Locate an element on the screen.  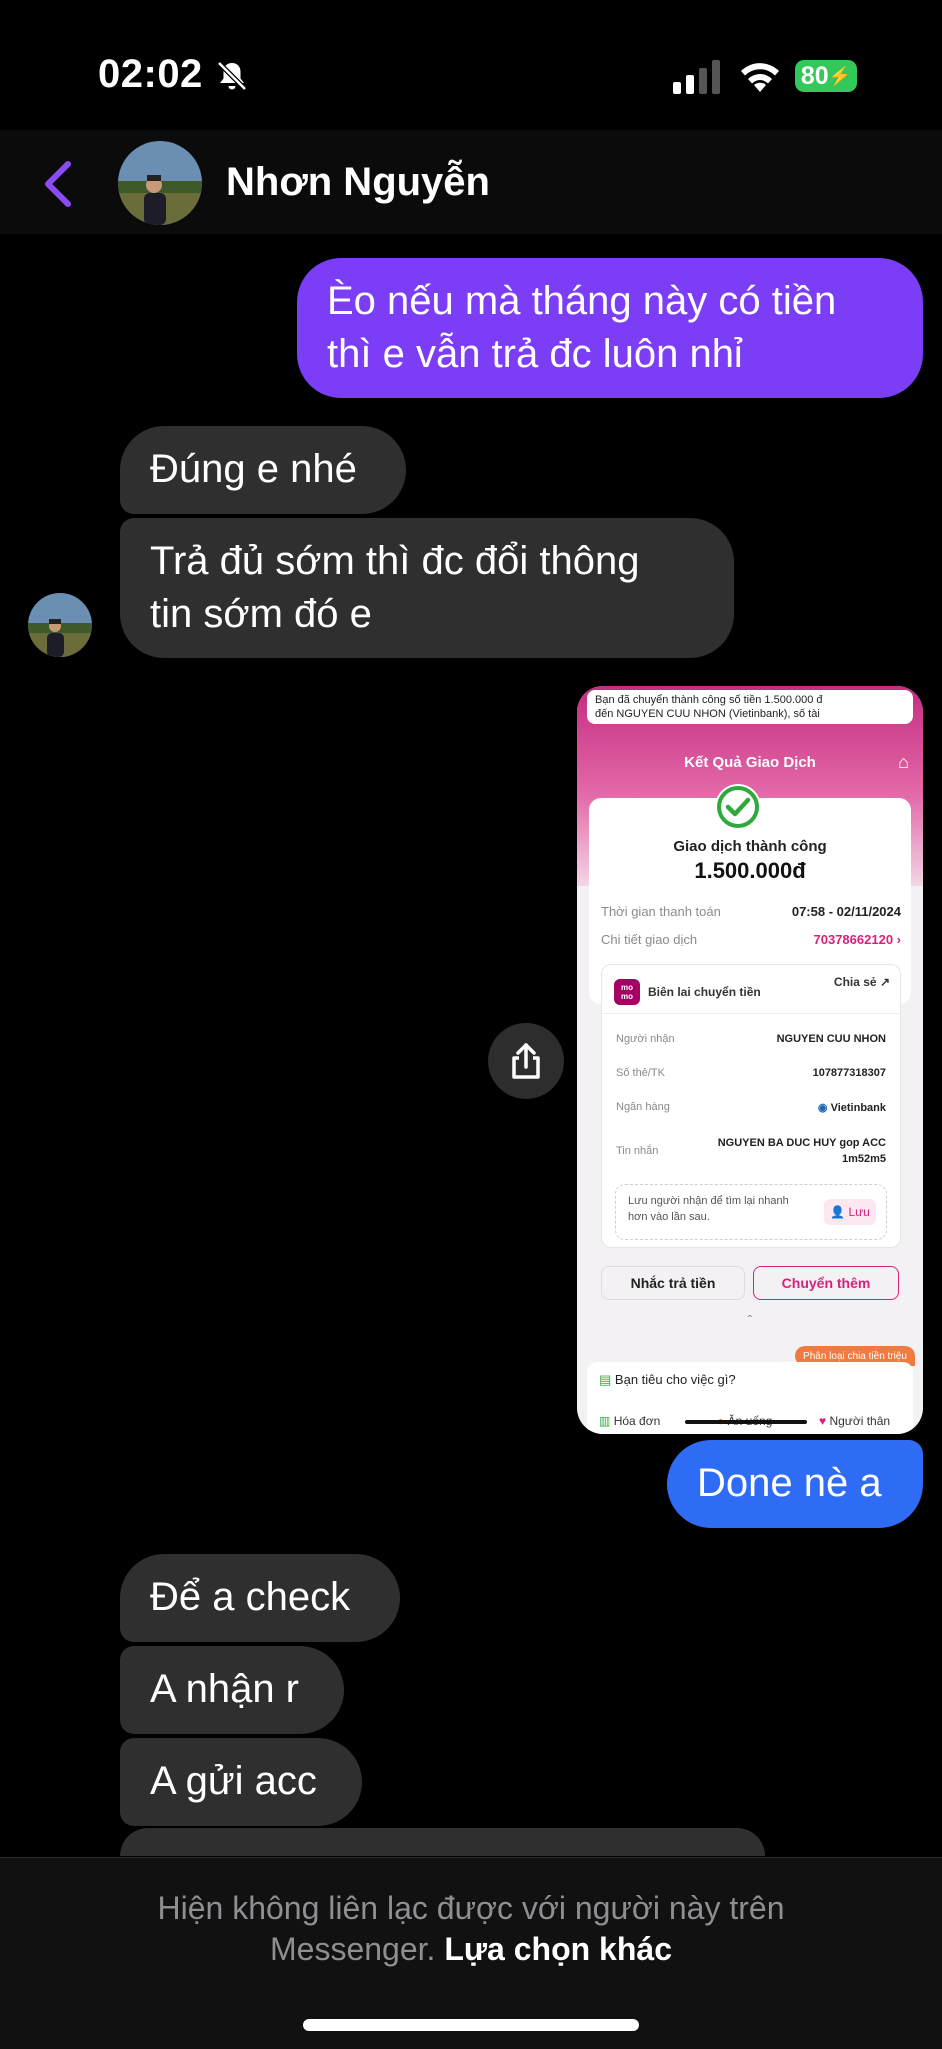
category-label: Người thân is located at coordinates (860, 1421).